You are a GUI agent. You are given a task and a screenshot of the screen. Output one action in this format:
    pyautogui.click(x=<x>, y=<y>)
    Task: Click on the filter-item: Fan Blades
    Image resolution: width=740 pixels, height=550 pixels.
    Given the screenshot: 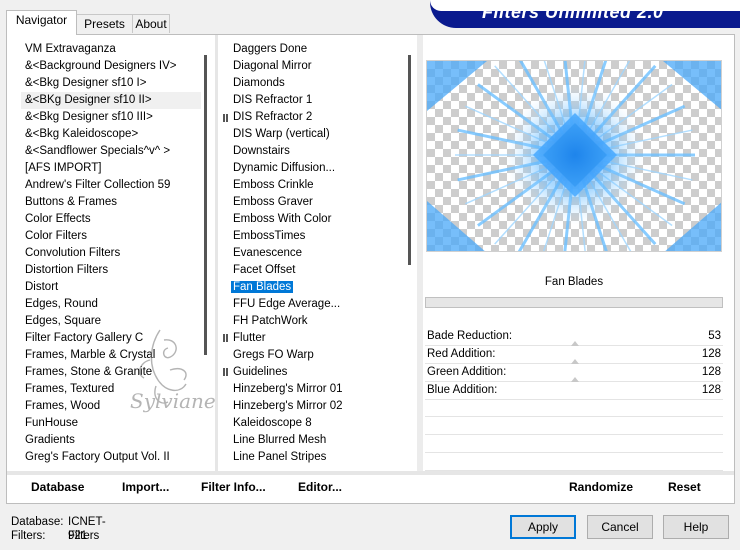 What is the action you would take?
    pyautogui.click(x=316, y=287)
    